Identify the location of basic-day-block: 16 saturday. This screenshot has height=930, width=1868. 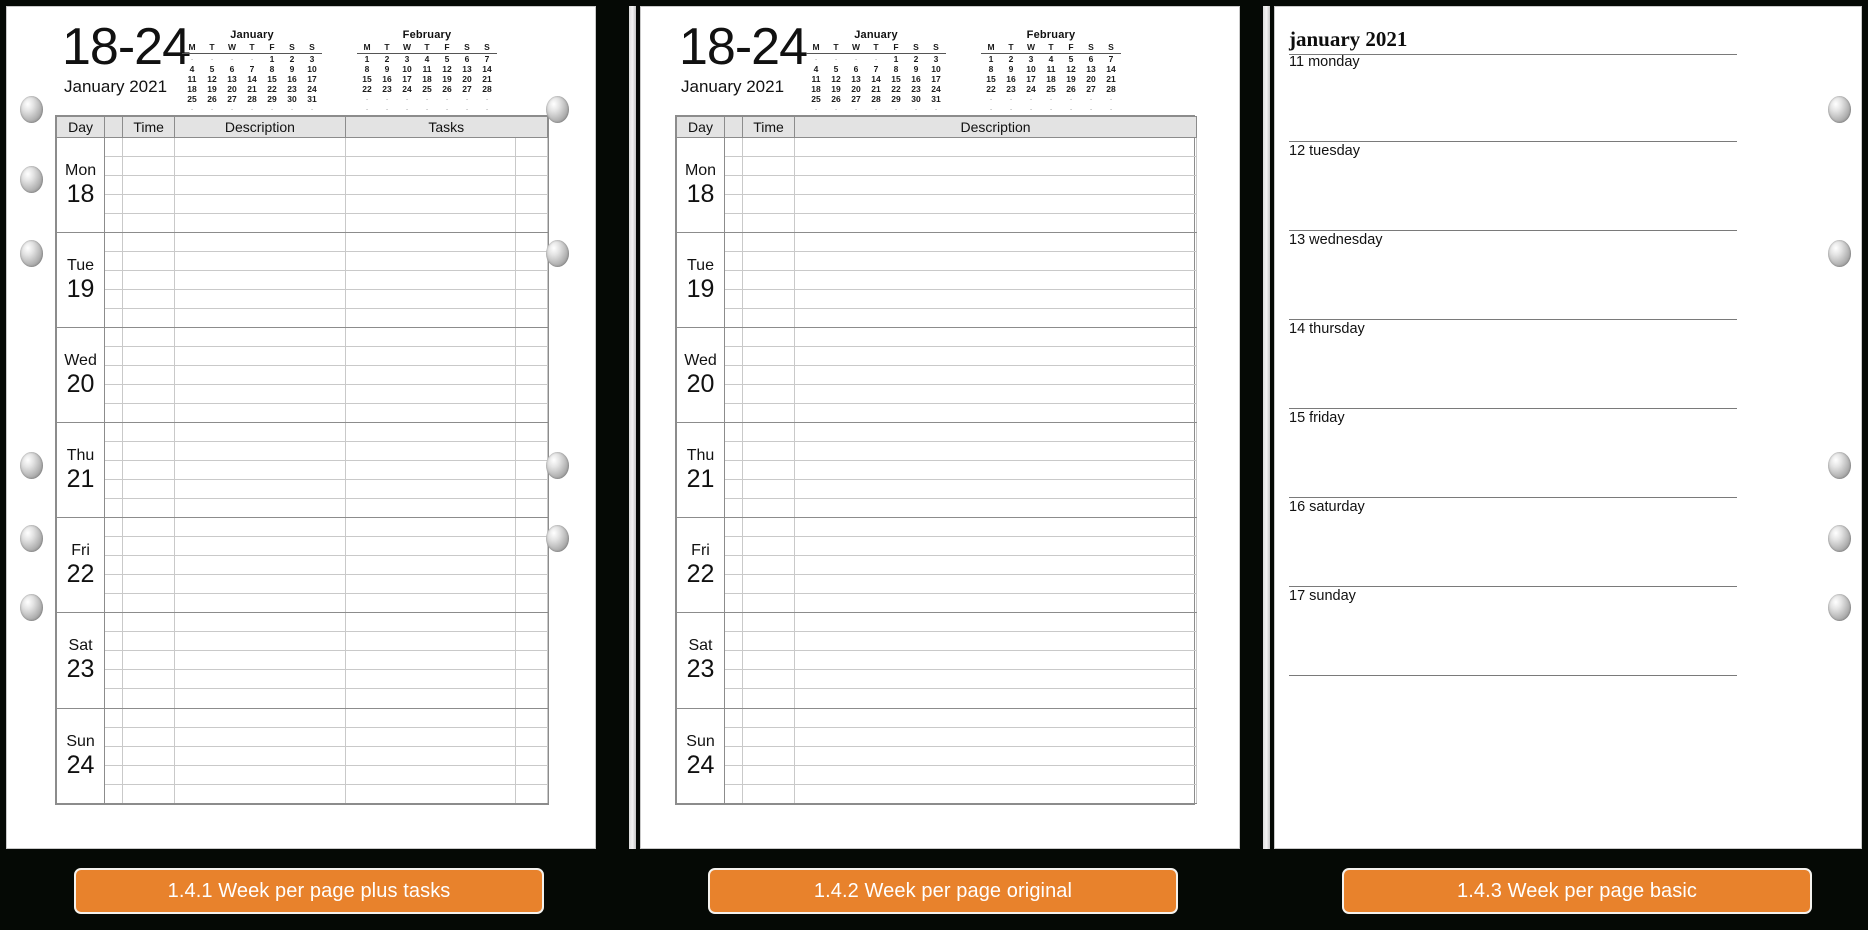
(1513, 542).